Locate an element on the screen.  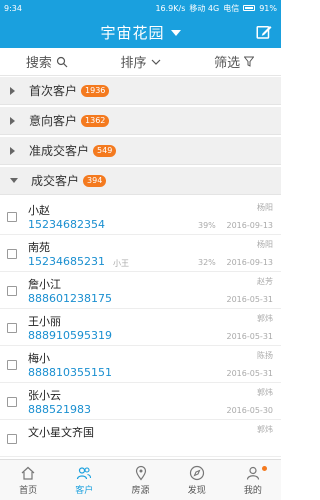
date-label: 2016-05-30 is located at coordinates (250, 410).